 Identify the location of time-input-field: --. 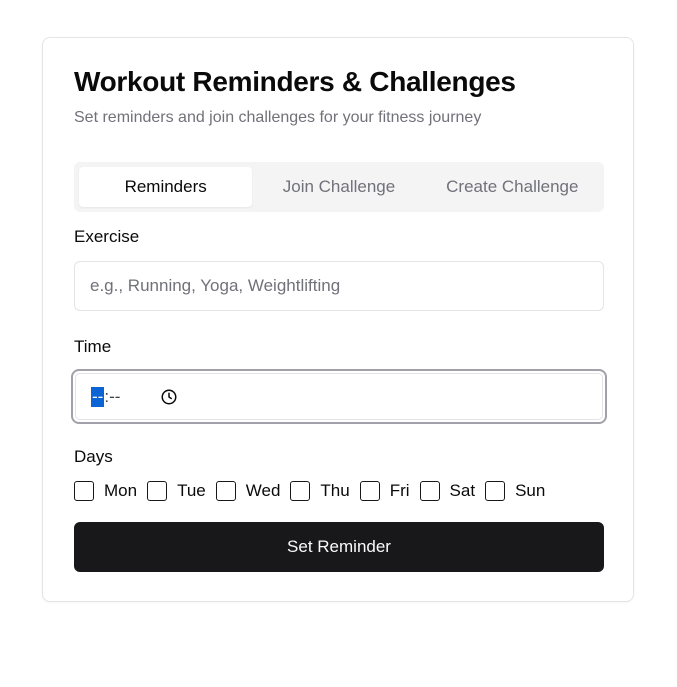
(339, 396).